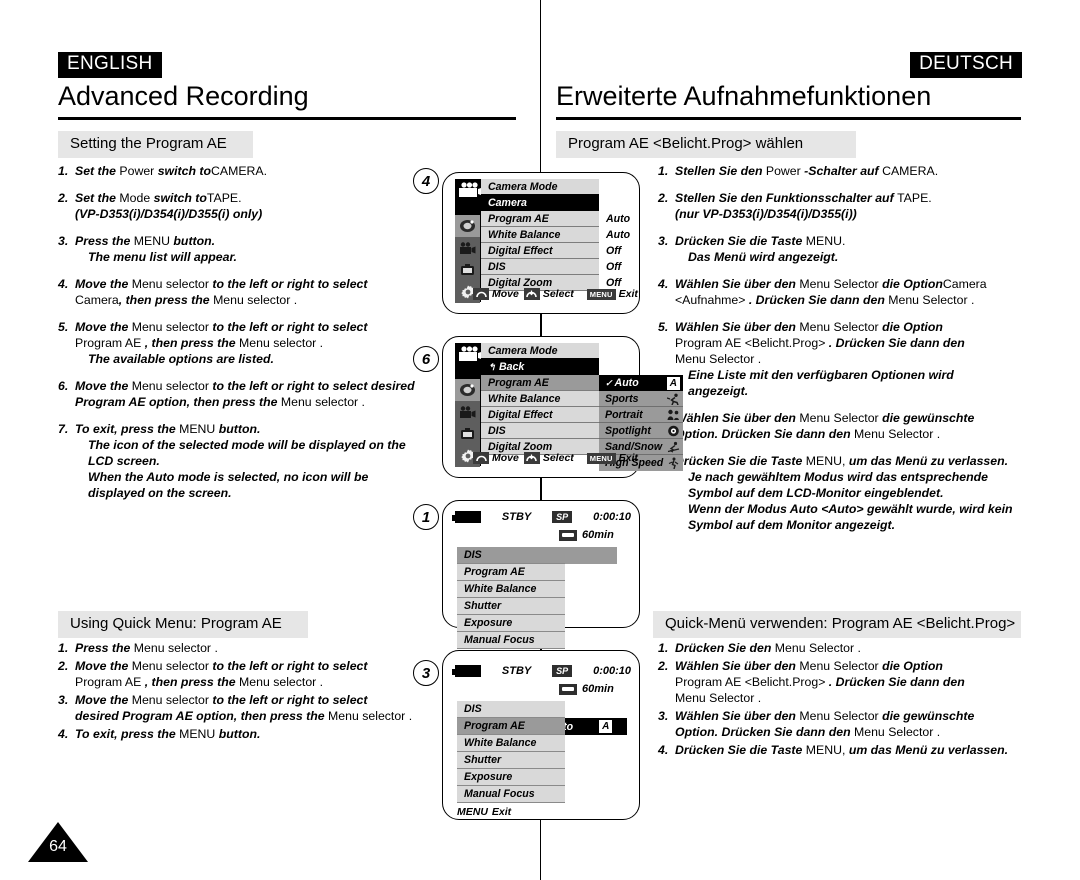 The image size is (1080, 880). Describe the element at coordinates (740, 460) in the screenshot. I see `step-text-run: Drücken Sie die Taste` at that location.